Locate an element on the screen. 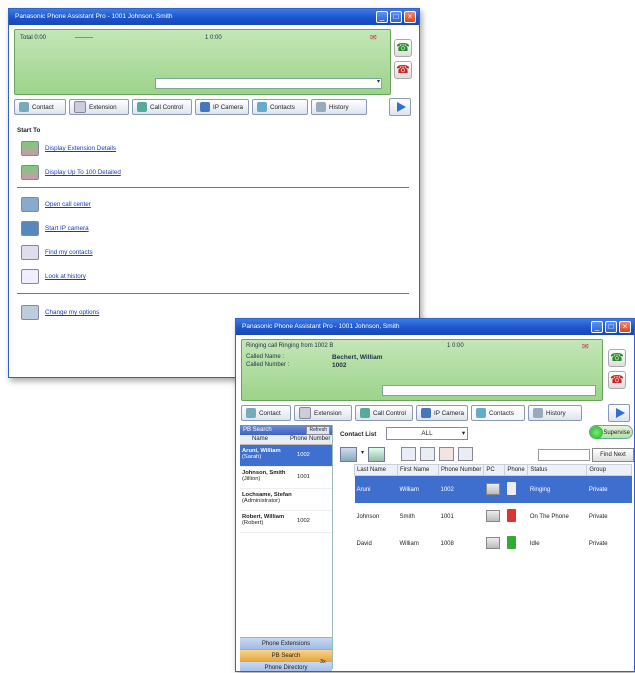 The width and height of the screenshot is (635, 673). find-input is located at coordinates (564, 455).